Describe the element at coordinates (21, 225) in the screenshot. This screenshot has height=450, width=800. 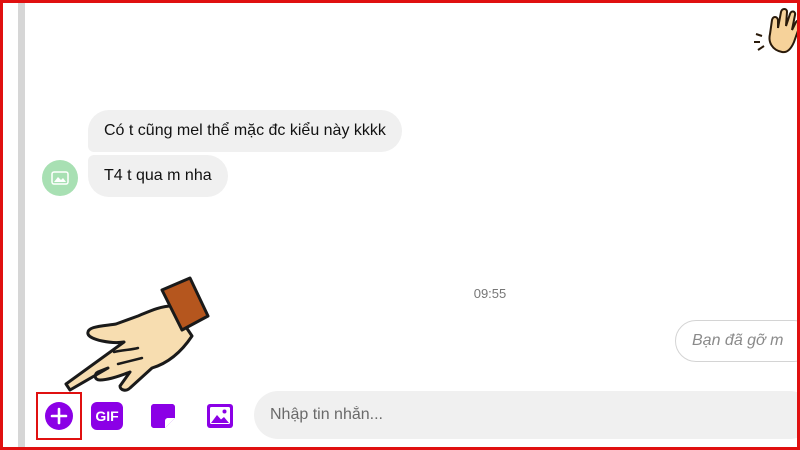
I see `scroll-gutter` at that location.